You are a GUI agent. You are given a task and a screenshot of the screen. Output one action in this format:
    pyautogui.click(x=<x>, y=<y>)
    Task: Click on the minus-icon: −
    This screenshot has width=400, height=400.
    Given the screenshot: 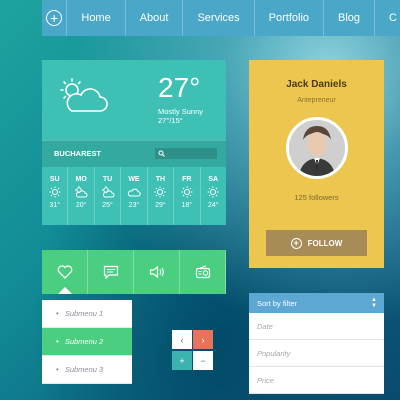 What is the action you would take?
    pyautogui.click(x=203, y=360)
    